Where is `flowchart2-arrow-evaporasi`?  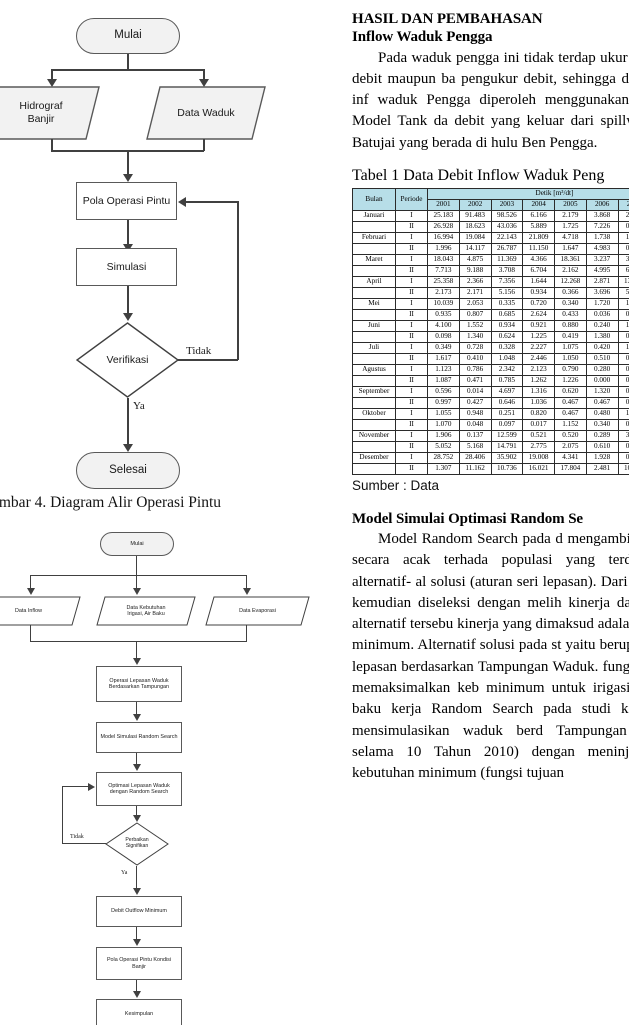
flowchart2-arrow-evaporasi is located at coordinates (246, 591).